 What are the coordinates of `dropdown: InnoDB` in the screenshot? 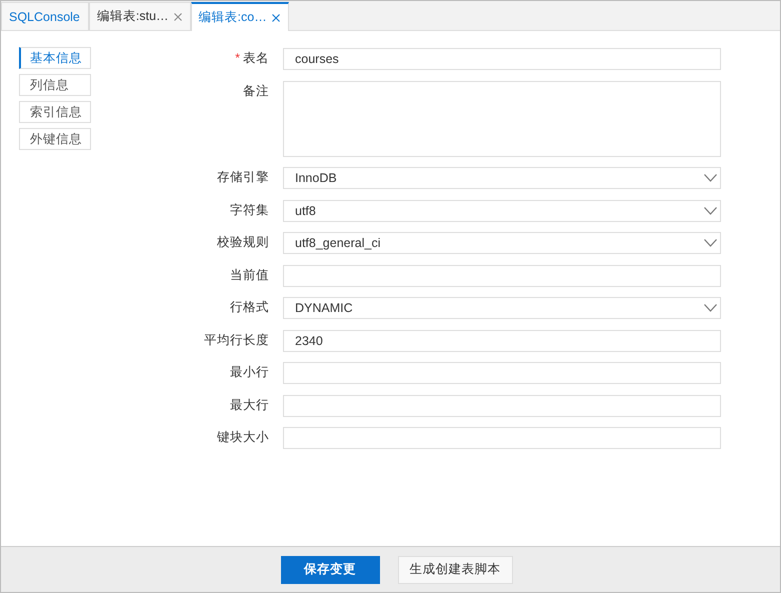 It's located at (502, 178).